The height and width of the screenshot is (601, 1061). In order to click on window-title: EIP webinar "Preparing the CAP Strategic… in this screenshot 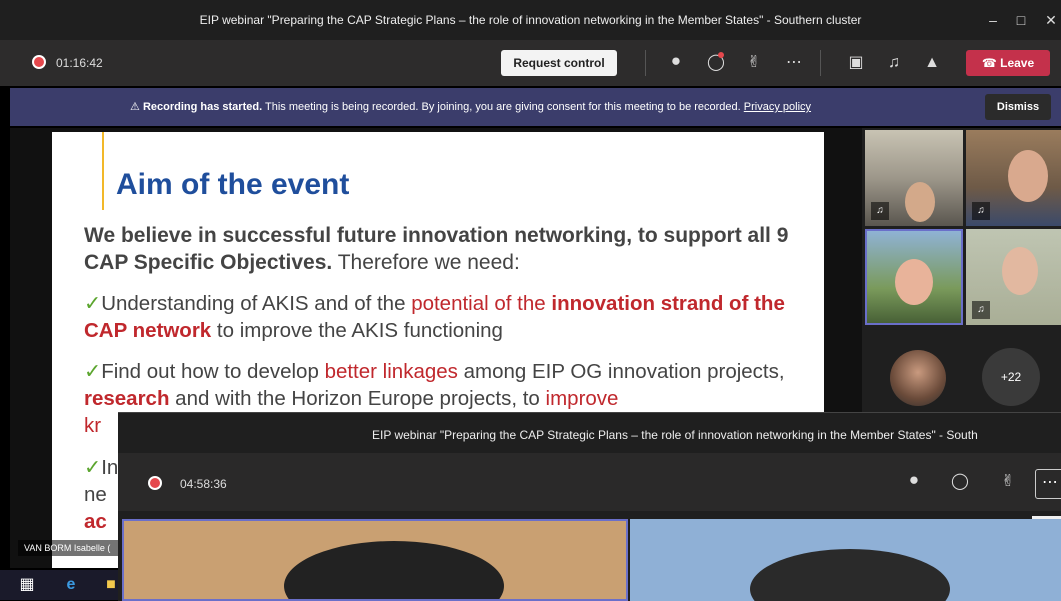, I will do `click(530, 20)`.